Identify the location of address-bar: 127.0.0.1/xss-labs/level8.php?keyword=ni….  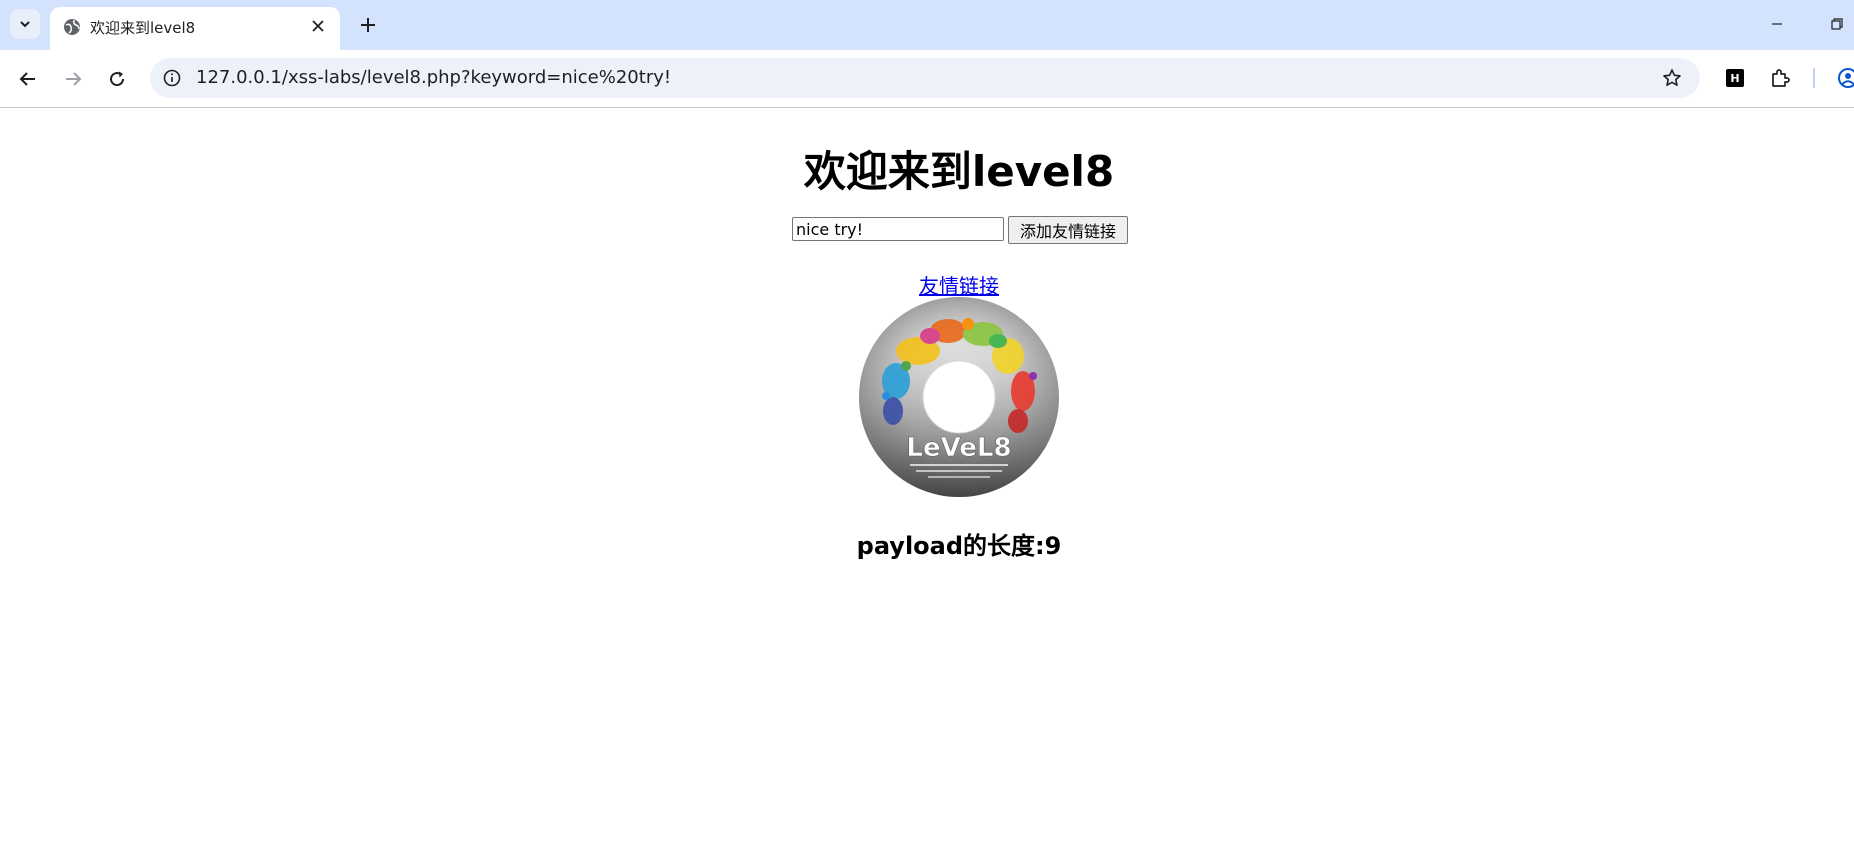
(925, 78).